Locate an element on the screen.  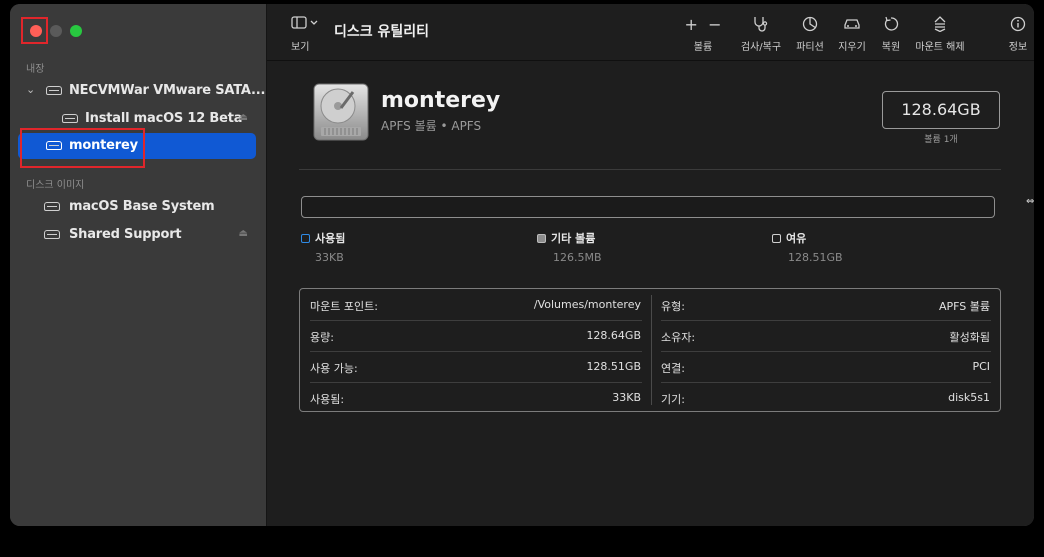
sidebar-item-label: macOS Base System is located at coordinates (142, 206).